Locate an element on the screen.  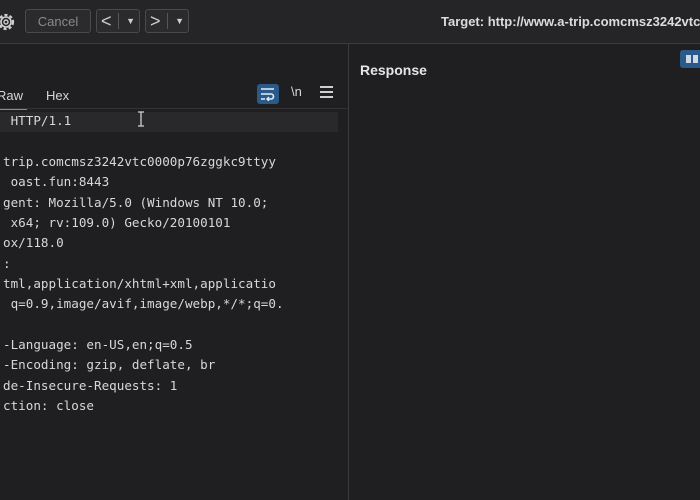
tabs-divider is located at coordinates (174, 108).